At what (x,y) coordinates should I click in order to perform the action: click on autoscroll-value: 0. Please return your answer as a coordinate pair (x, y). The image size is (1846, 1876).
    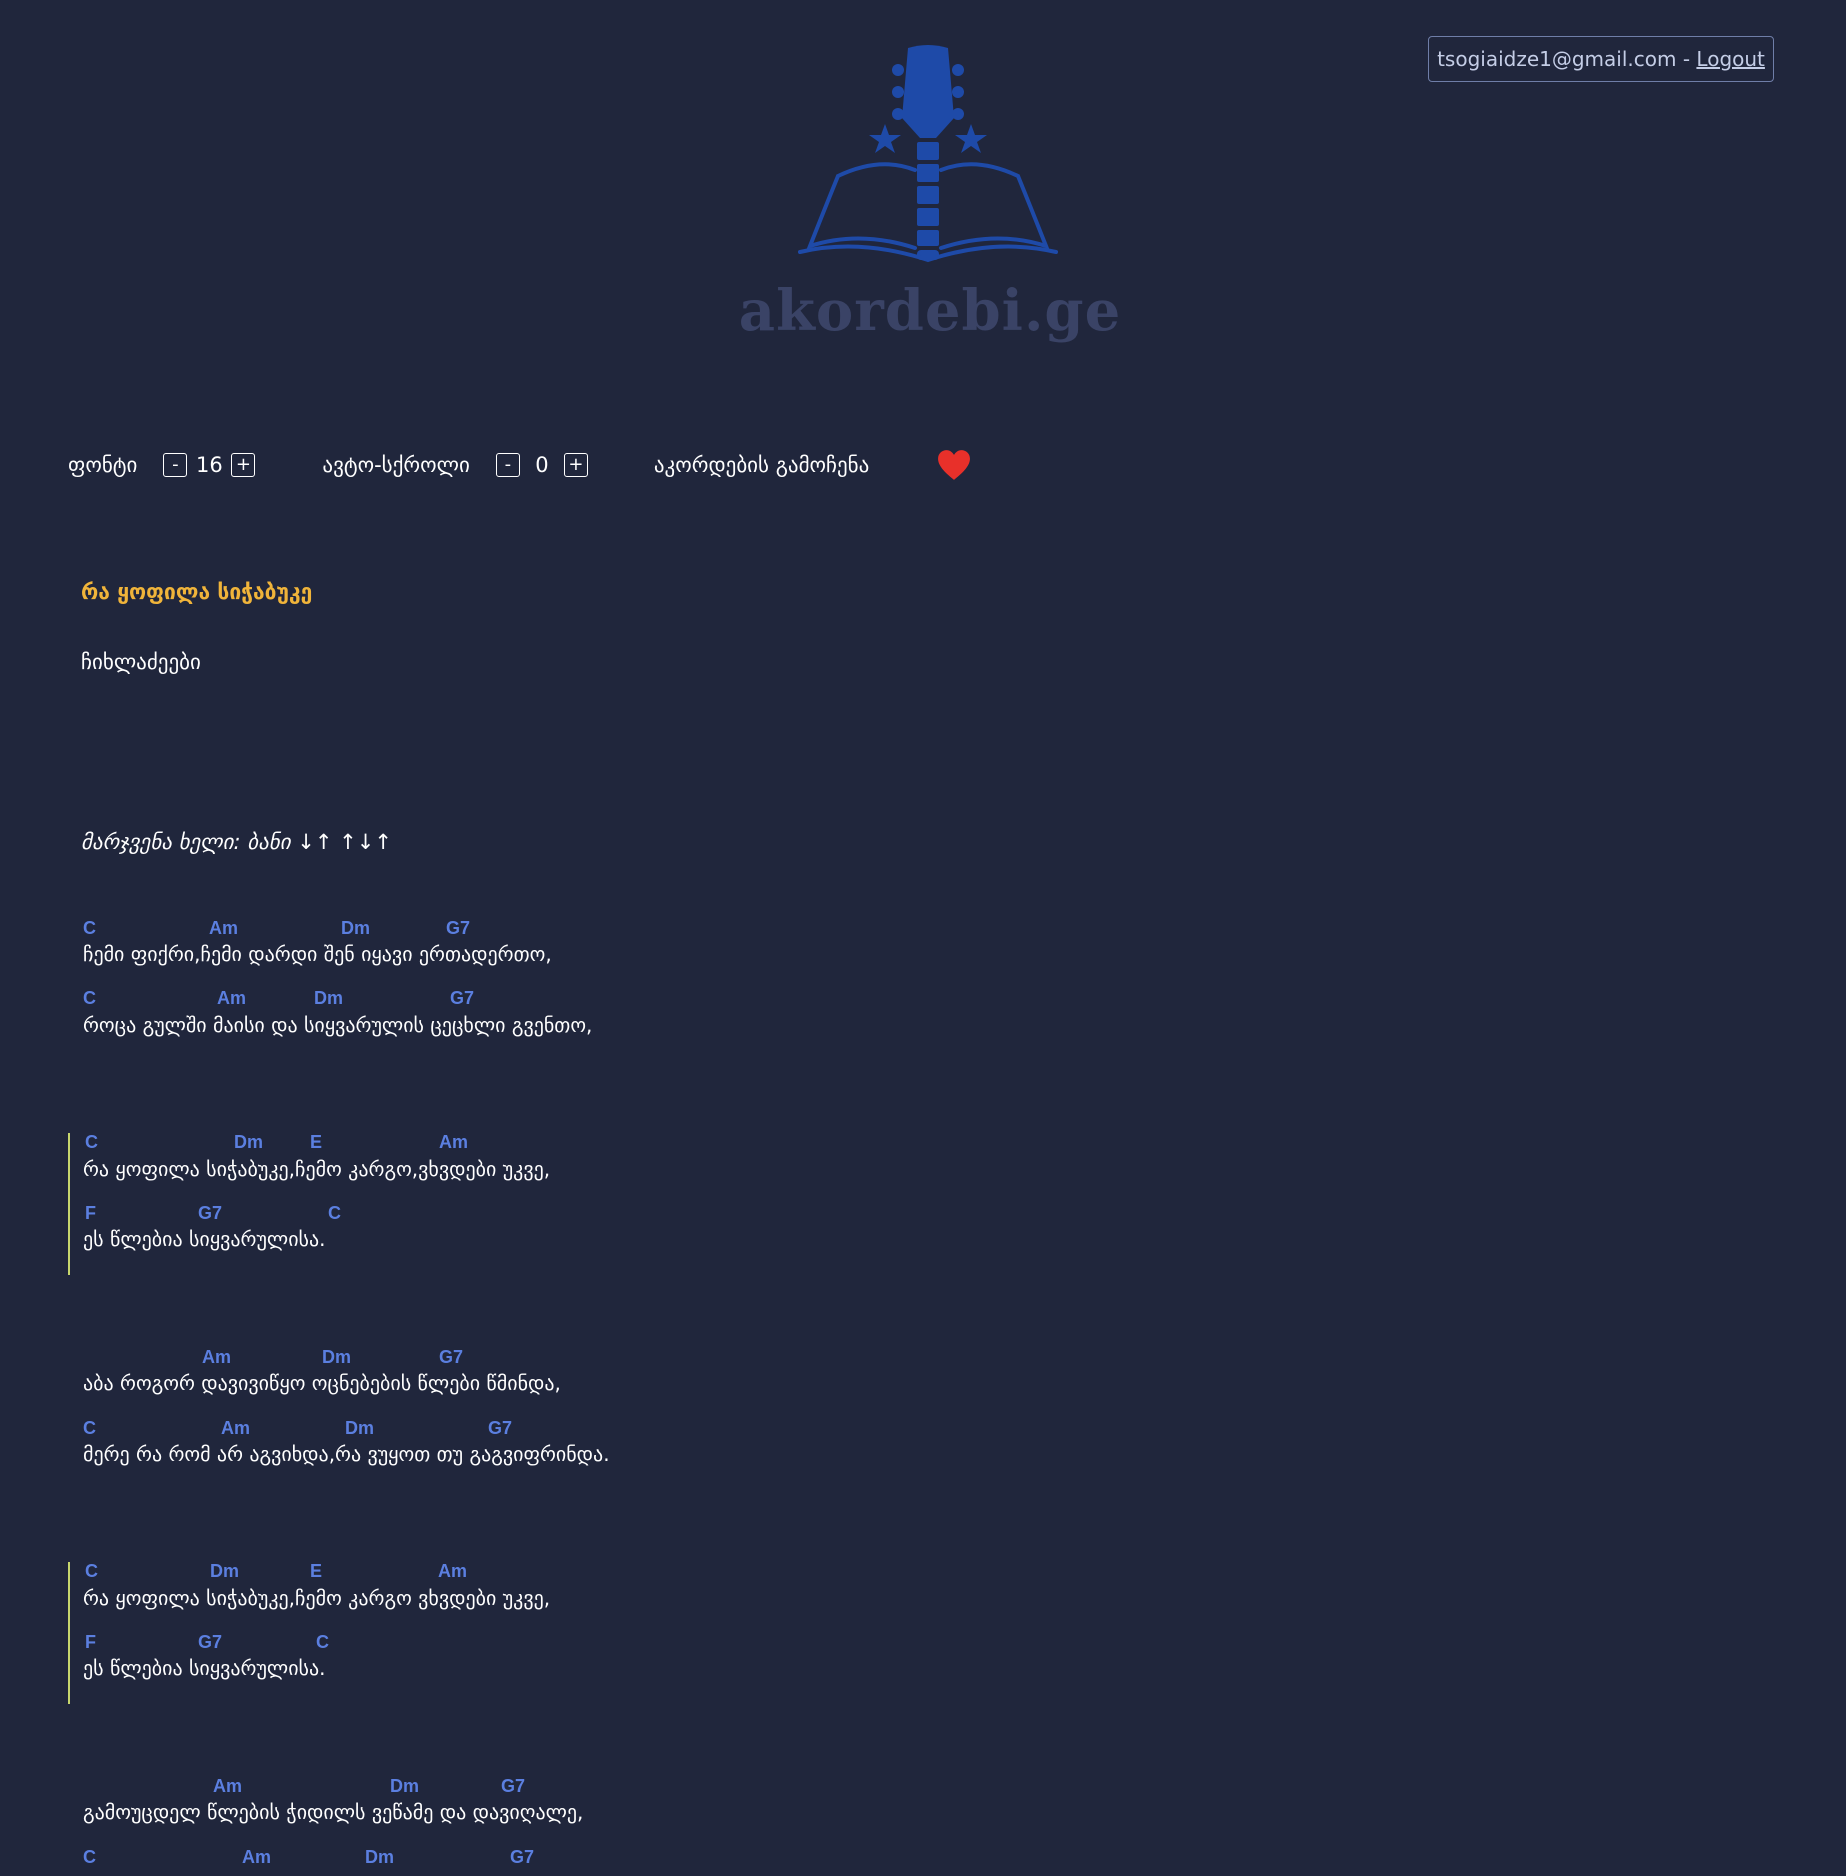
    Looking at the image, I should click on (542, 465).